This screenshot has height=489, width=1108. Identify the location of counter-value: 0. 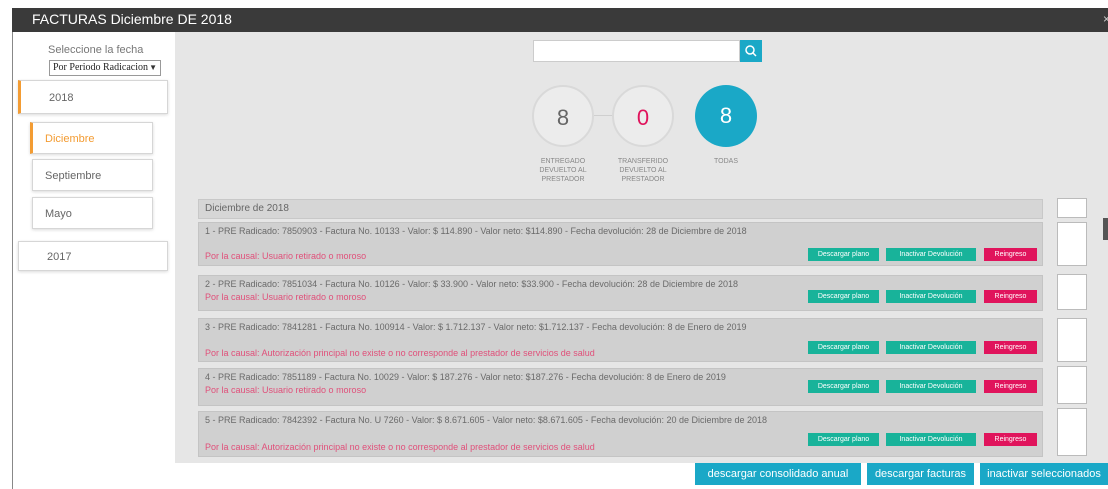
(643, 117).